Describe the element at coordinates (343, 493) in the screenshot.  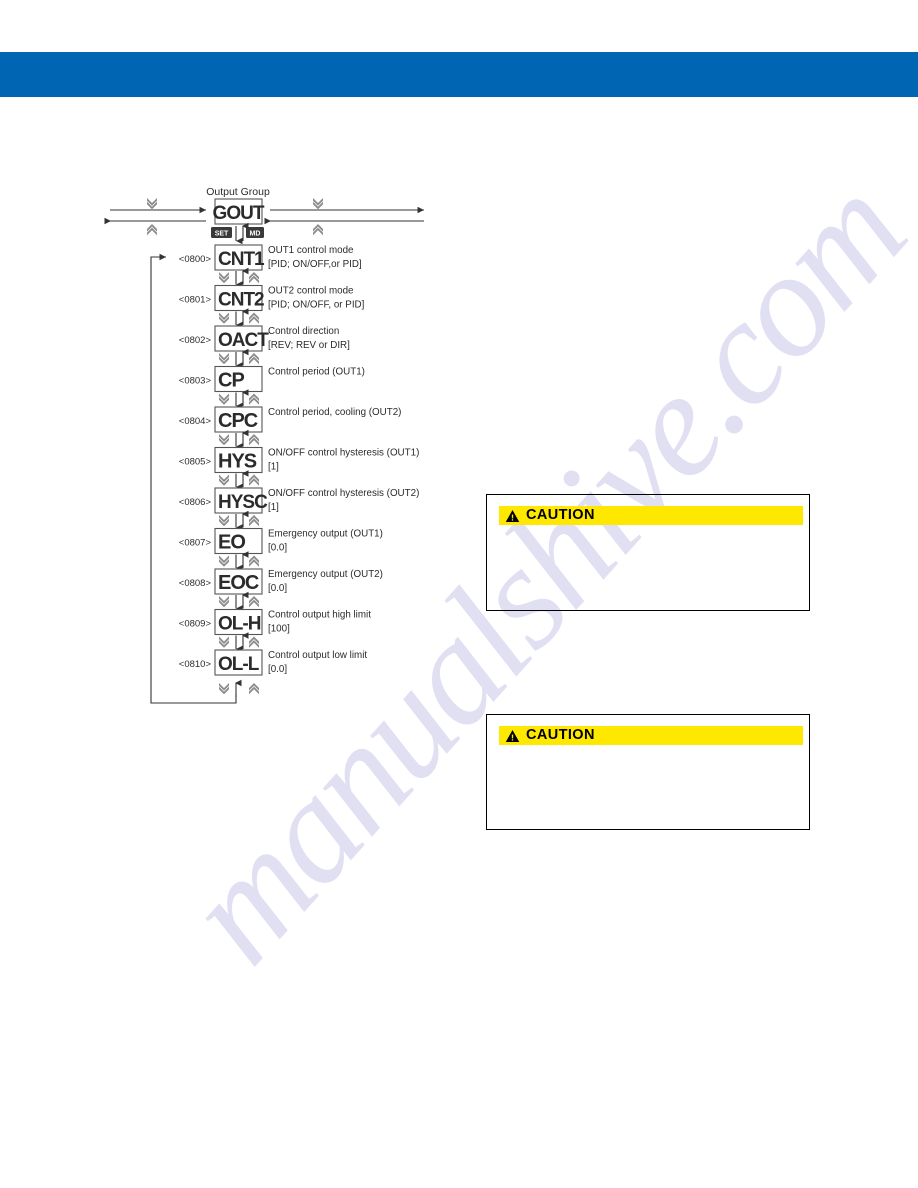
I see `parameter-label: ON/OFF control hysteresis (OUT2)` at that location.